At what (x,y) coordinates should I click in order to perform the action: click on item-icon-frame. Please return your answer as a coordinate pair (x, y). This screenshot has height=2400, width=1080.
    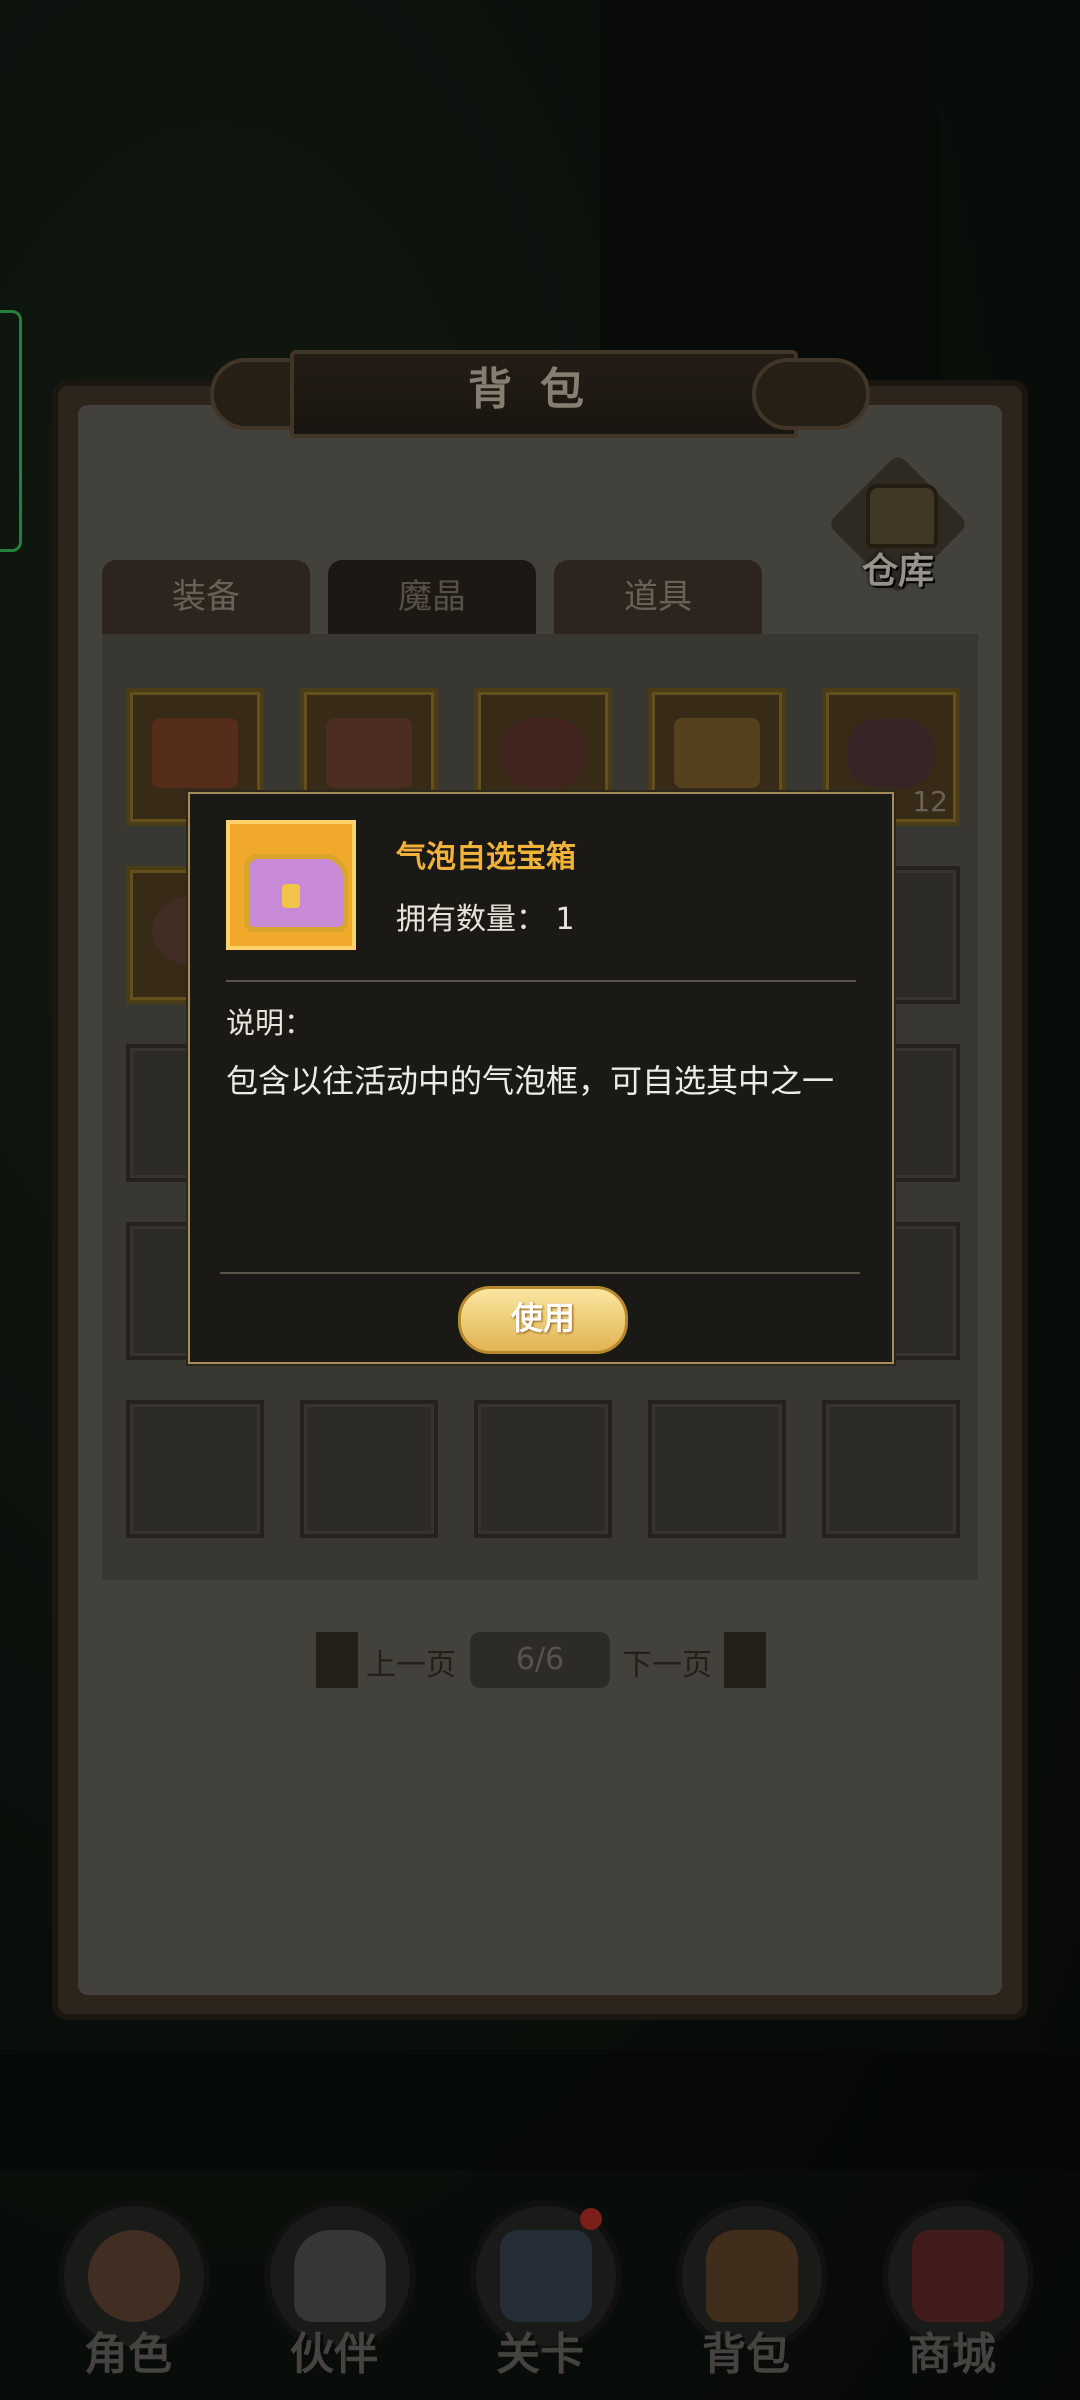
    Looking at the image, I should click on (291, 885).